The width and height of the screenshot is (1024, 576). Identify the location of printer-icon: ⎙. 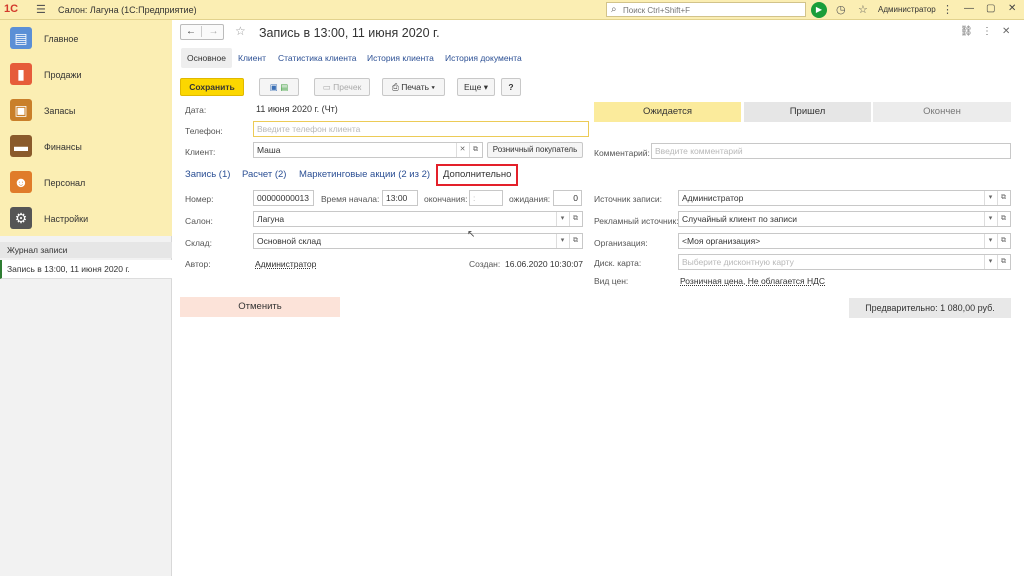
(395, 87).